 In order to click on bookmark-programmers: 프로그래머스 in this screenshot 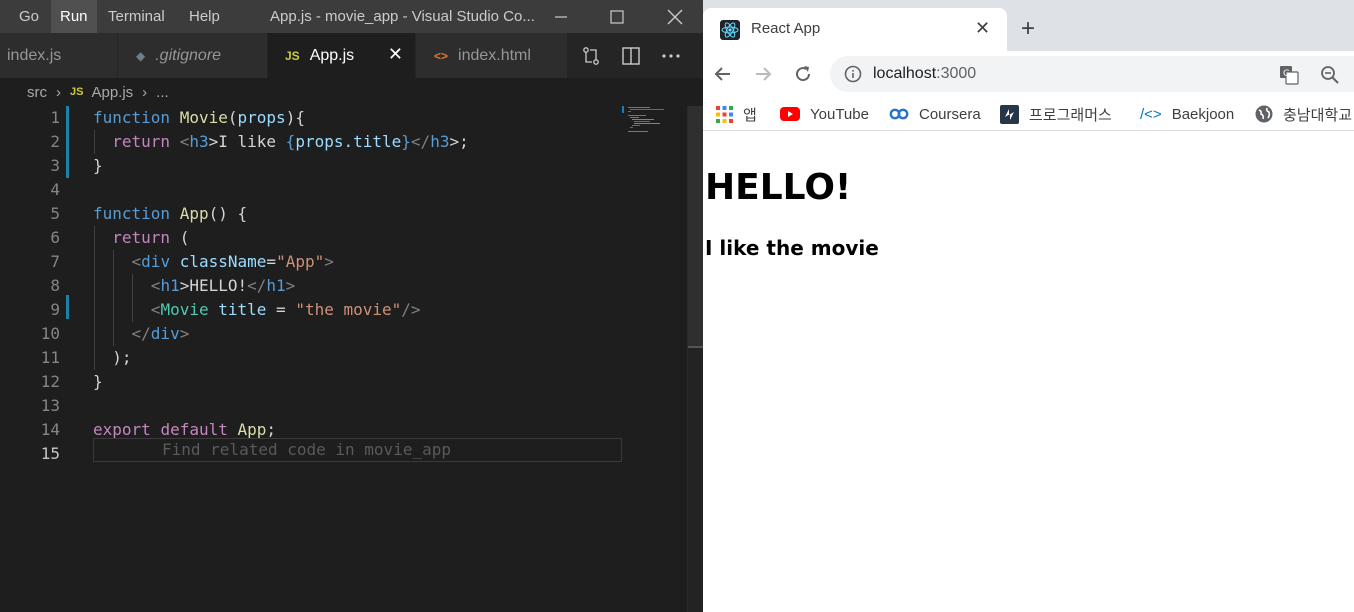, I will do `click(1056, 114)`.